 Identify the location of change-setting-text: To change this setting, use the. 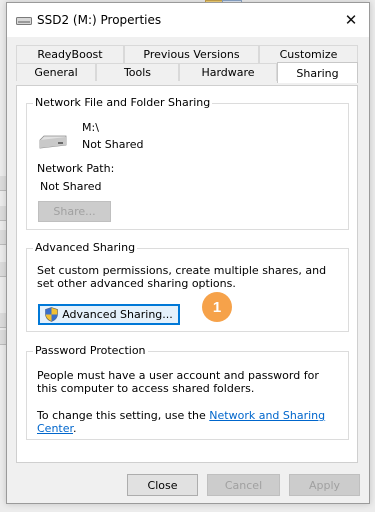
(123, 415).